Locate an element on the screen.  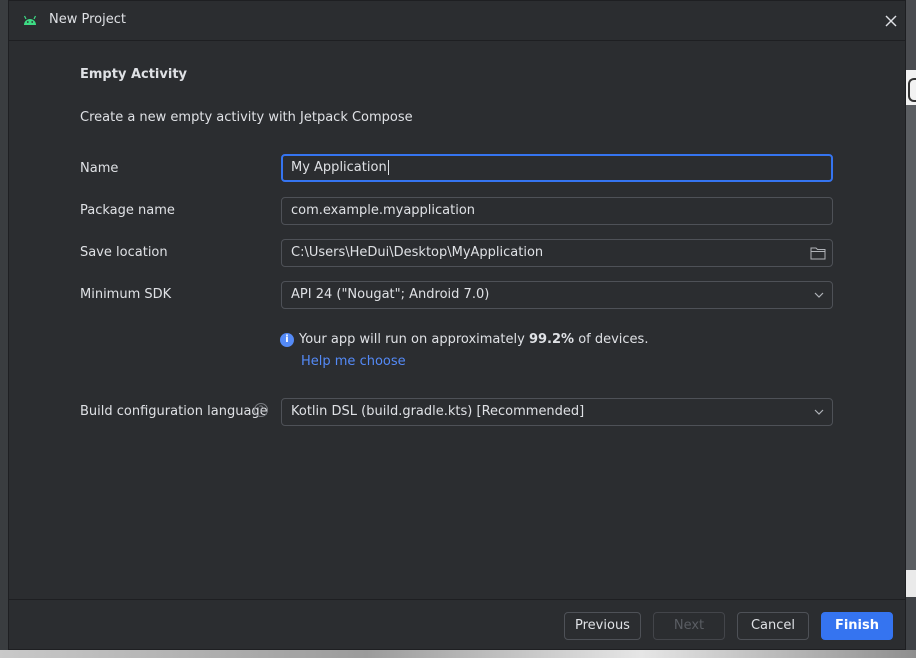
background-desktop-strip is located at coordinates (458, 654).